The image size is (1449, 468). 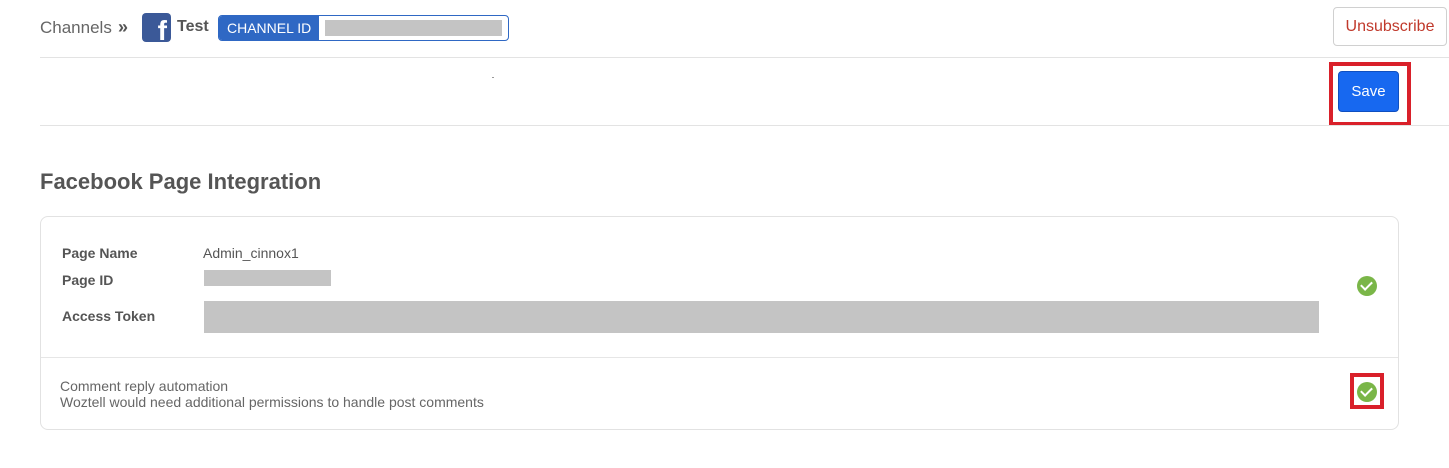 What do you see at coordinates (88, 280) in the screenshot?
I see `page-id-label: Page ID` at bounding box center [88, 280].